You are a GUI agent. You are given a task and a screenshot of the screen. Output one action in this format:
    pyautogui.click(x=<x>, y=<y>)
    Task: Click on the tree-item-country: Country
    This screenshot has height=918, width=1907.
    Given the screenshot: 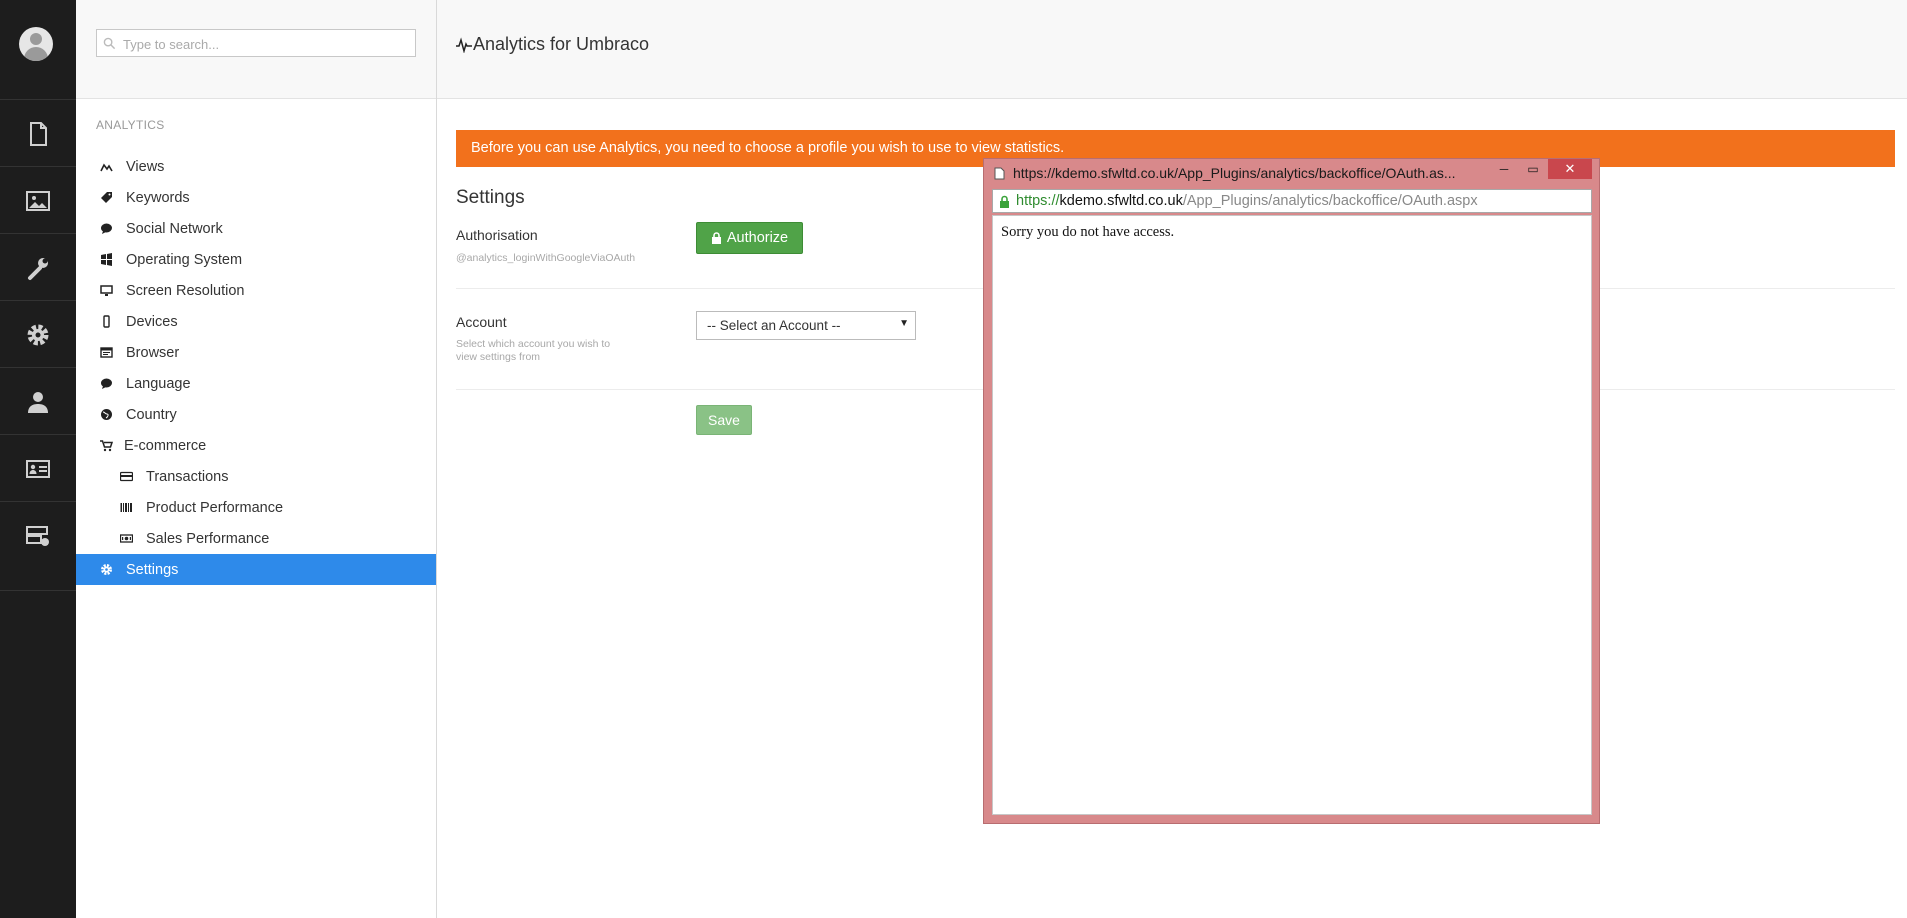 What is the action you would take?
    pyautogui.click(x=256, y=414)
    